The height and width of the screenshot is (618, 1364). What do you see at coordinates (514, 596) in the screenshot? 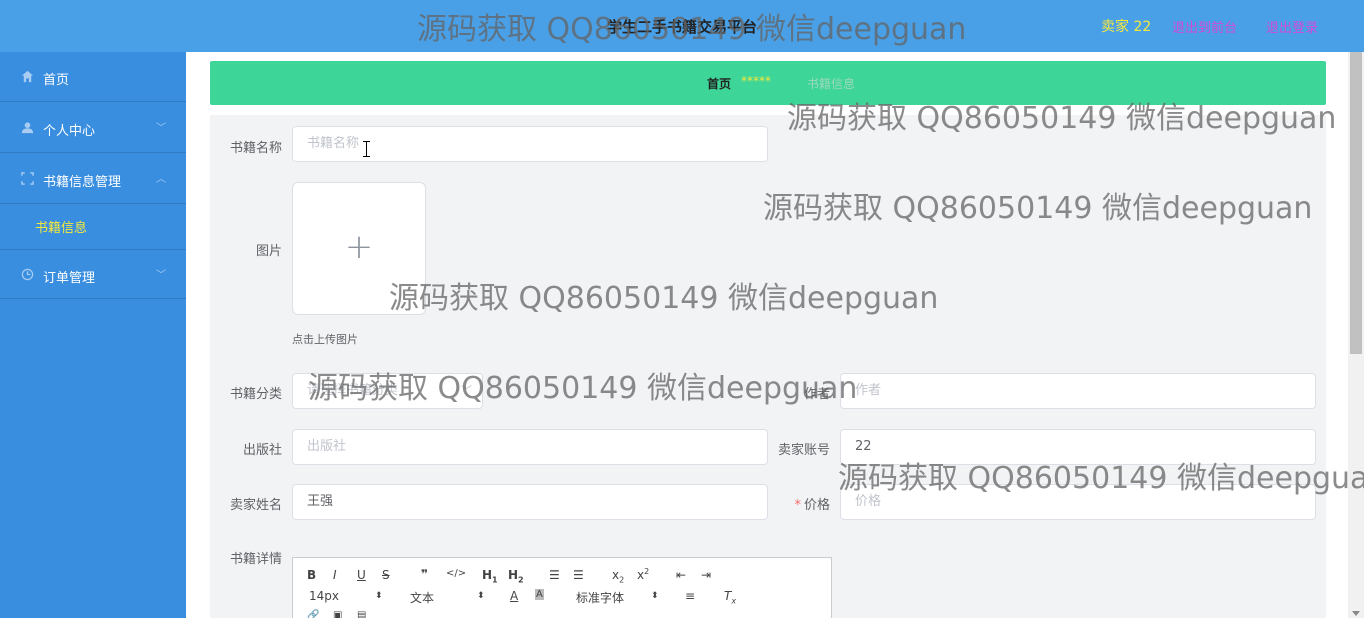
I see `text-color-icon: A` at bounding box center [514, 596].